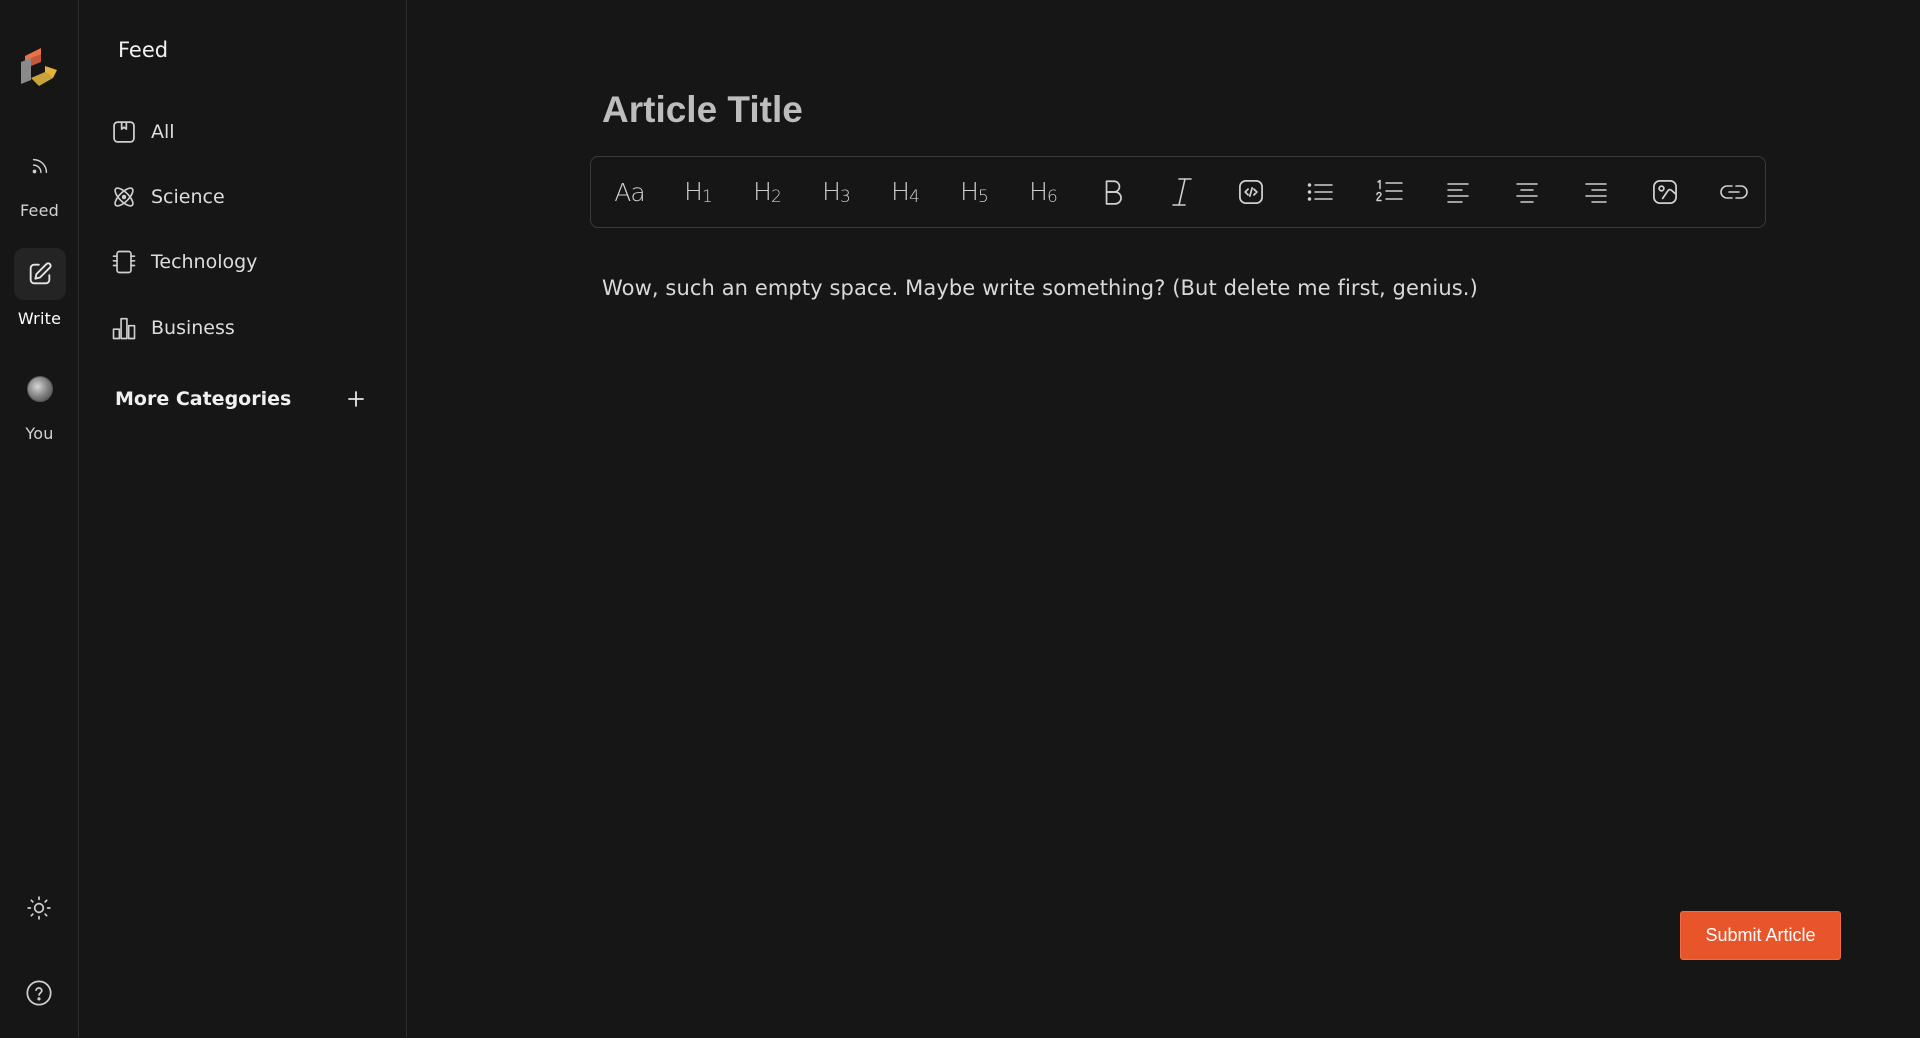 This screenshot has width=1920, height=1038. I want to click on align-left-button, so click(1457, 192).